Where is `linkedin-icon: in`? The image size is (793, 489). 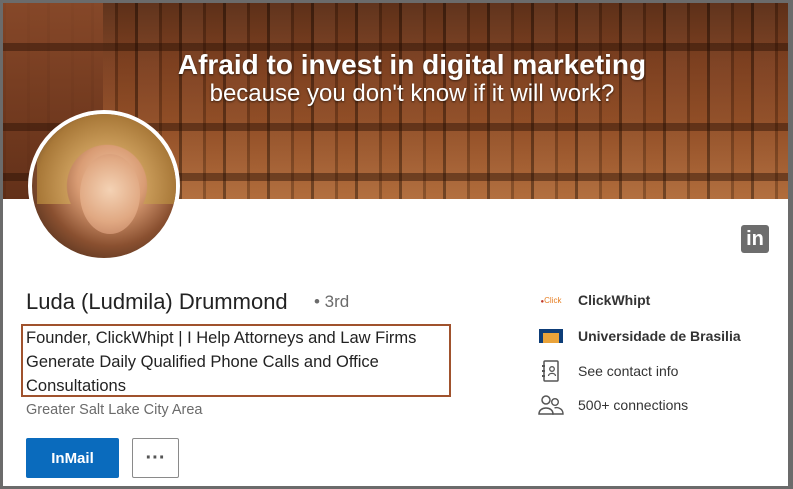
linkedin-icon: in is located at coordinates (755, 239).